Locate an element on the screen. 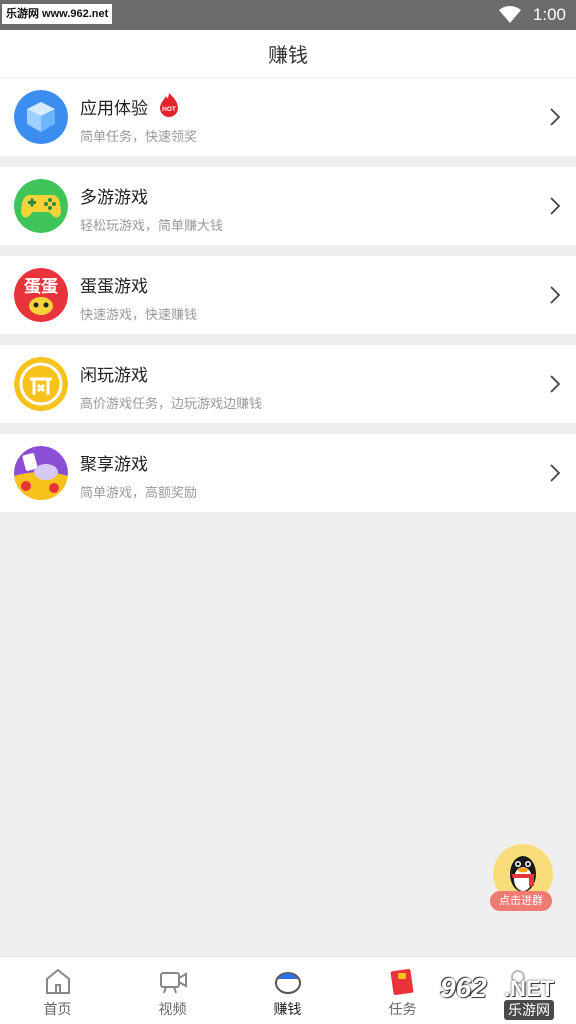  item-title: 应用体验 is located at coordinates (114, 109).